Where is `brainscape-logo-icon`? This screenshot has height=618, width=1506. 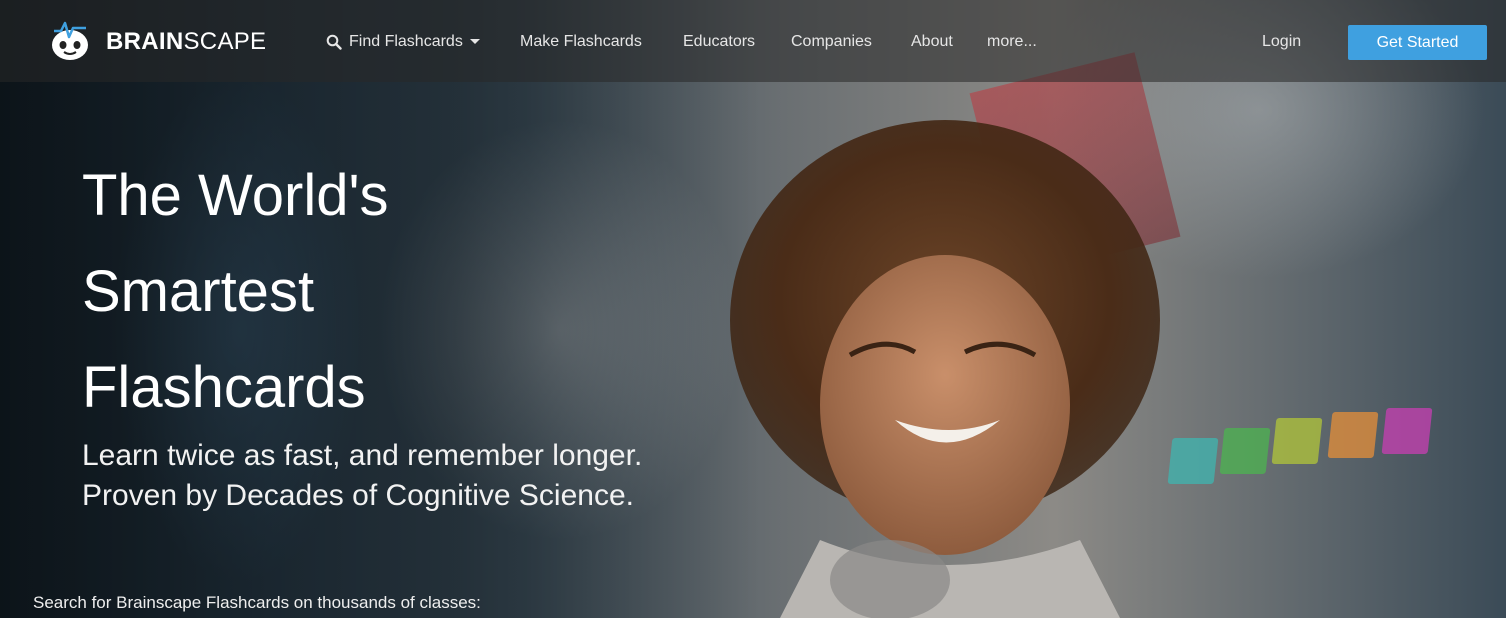 brainscape-logo-icon is located at coordinates (70, 41).